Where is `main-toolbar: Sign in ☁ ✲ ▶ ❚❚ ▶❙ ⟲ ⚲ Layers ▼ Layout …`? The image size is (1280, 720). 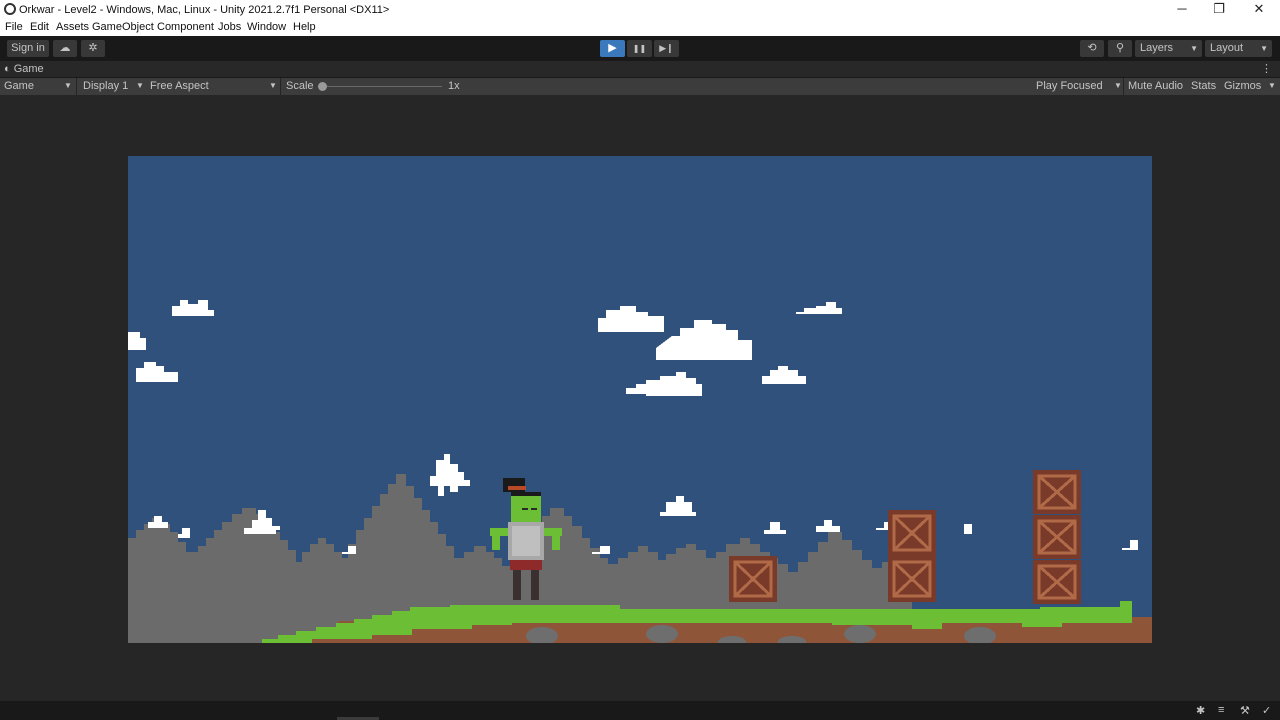 main-toolbar: Sign in ☁ ✲ ▶ ❚❚ ▶❙ ⟲ ⚲ Layers ▼ Layout … is located at coordinates (640, 48).